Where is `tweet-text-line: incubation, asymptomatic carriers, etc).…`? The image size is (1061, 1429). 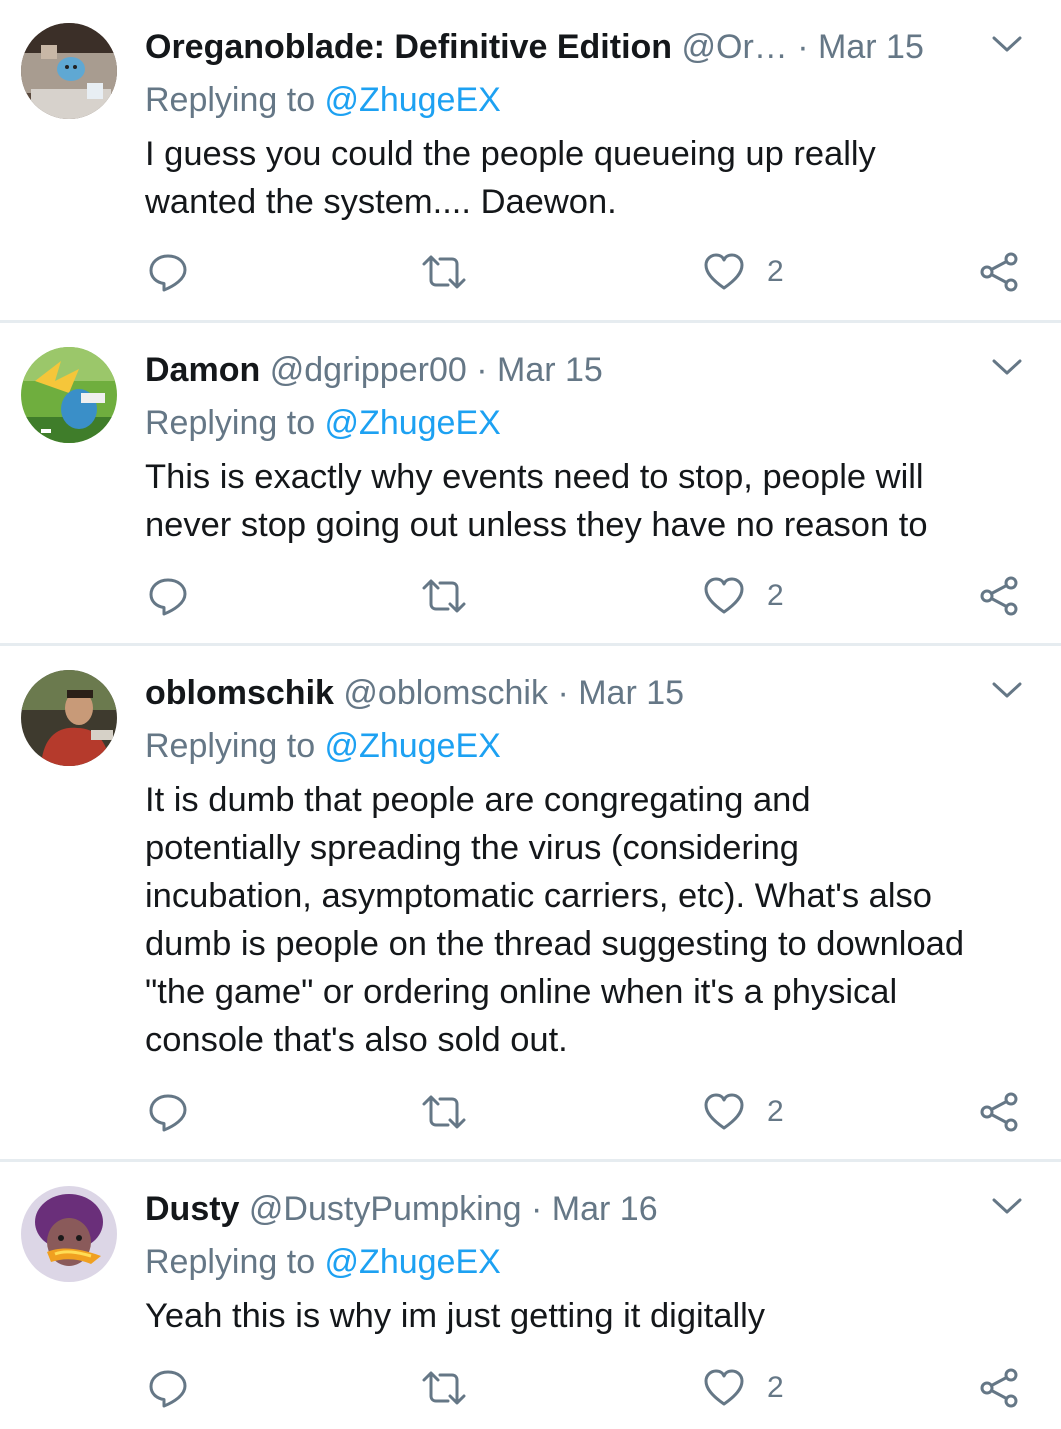 tweet-text-line: incubation, asymptomatic carriers, etc).… is located at coordinates (538, 896).